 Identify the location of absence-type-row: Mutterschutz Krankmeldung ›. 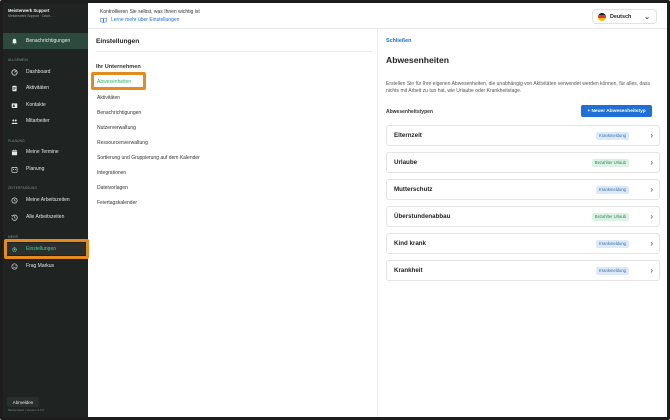
(523, 189).